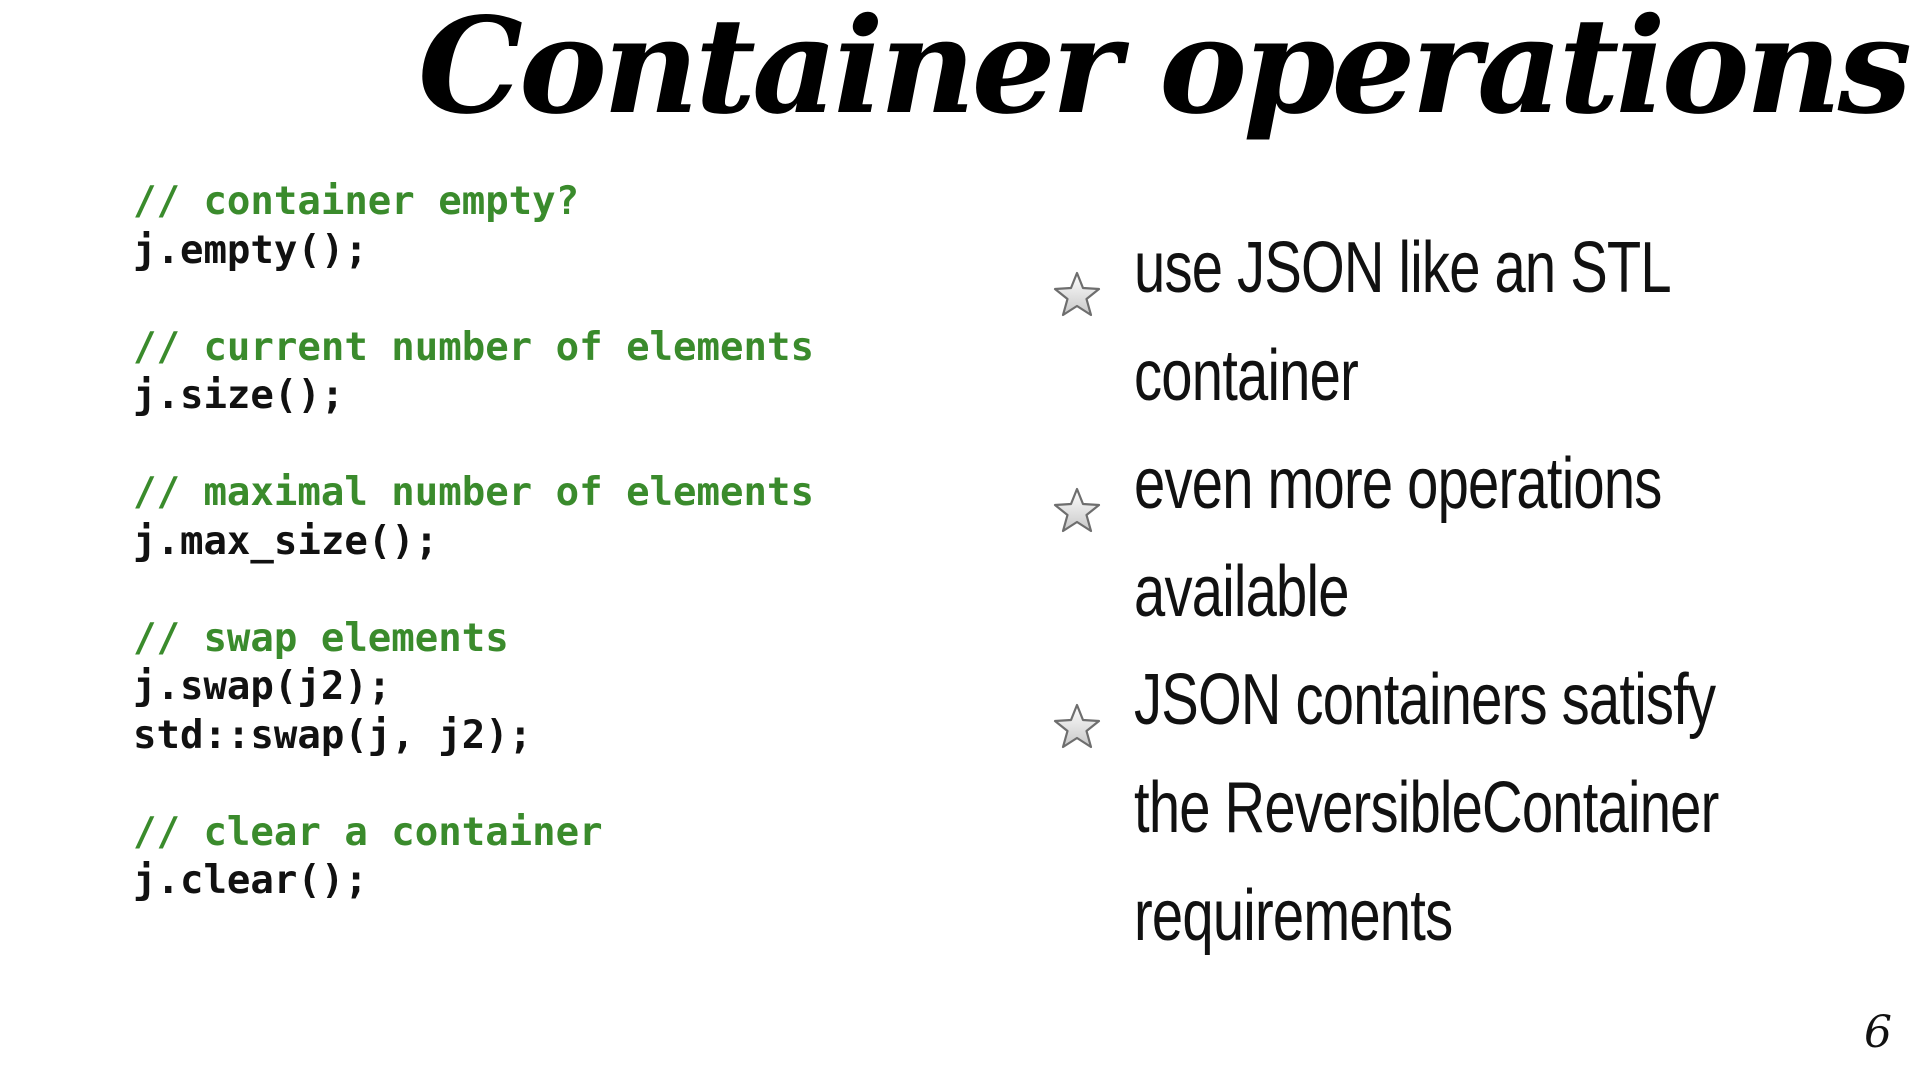 The width and height of the screenshot is (1920, 1080). Describe the element at coordinates (1164, 72) in the screenshot. I see `slide-title: Container operations` at that location.